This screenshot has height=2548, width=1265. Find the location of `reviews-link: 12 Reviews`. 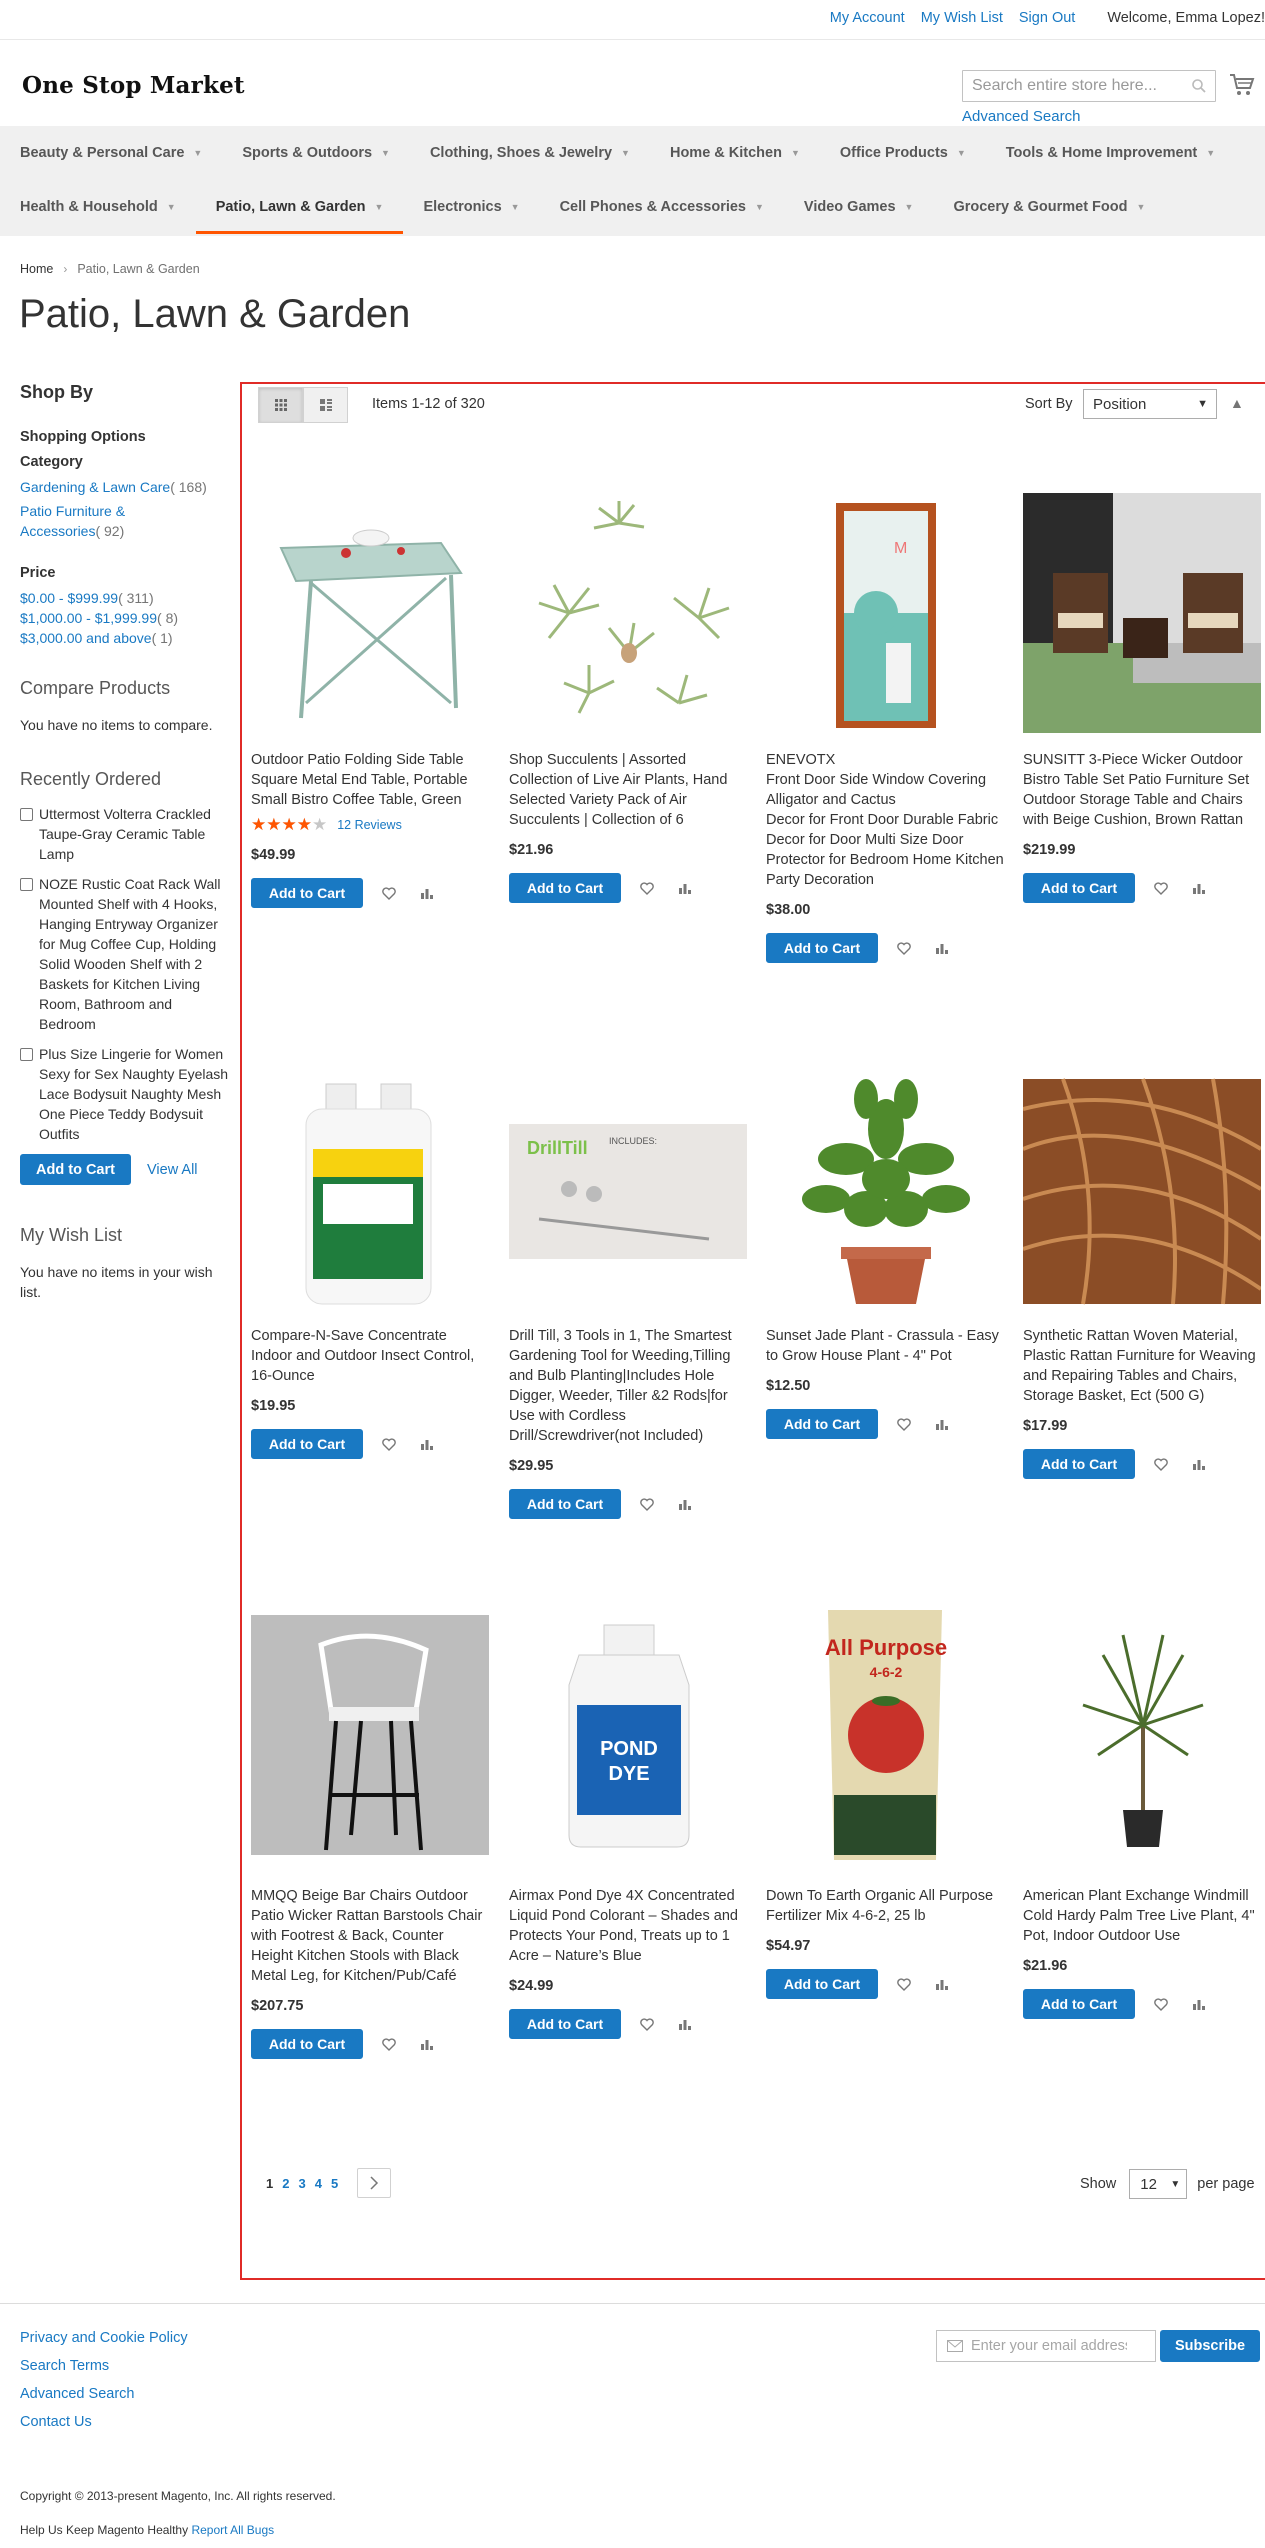

reviews-link: 12 Reviews is located at coordinates (369, 825).